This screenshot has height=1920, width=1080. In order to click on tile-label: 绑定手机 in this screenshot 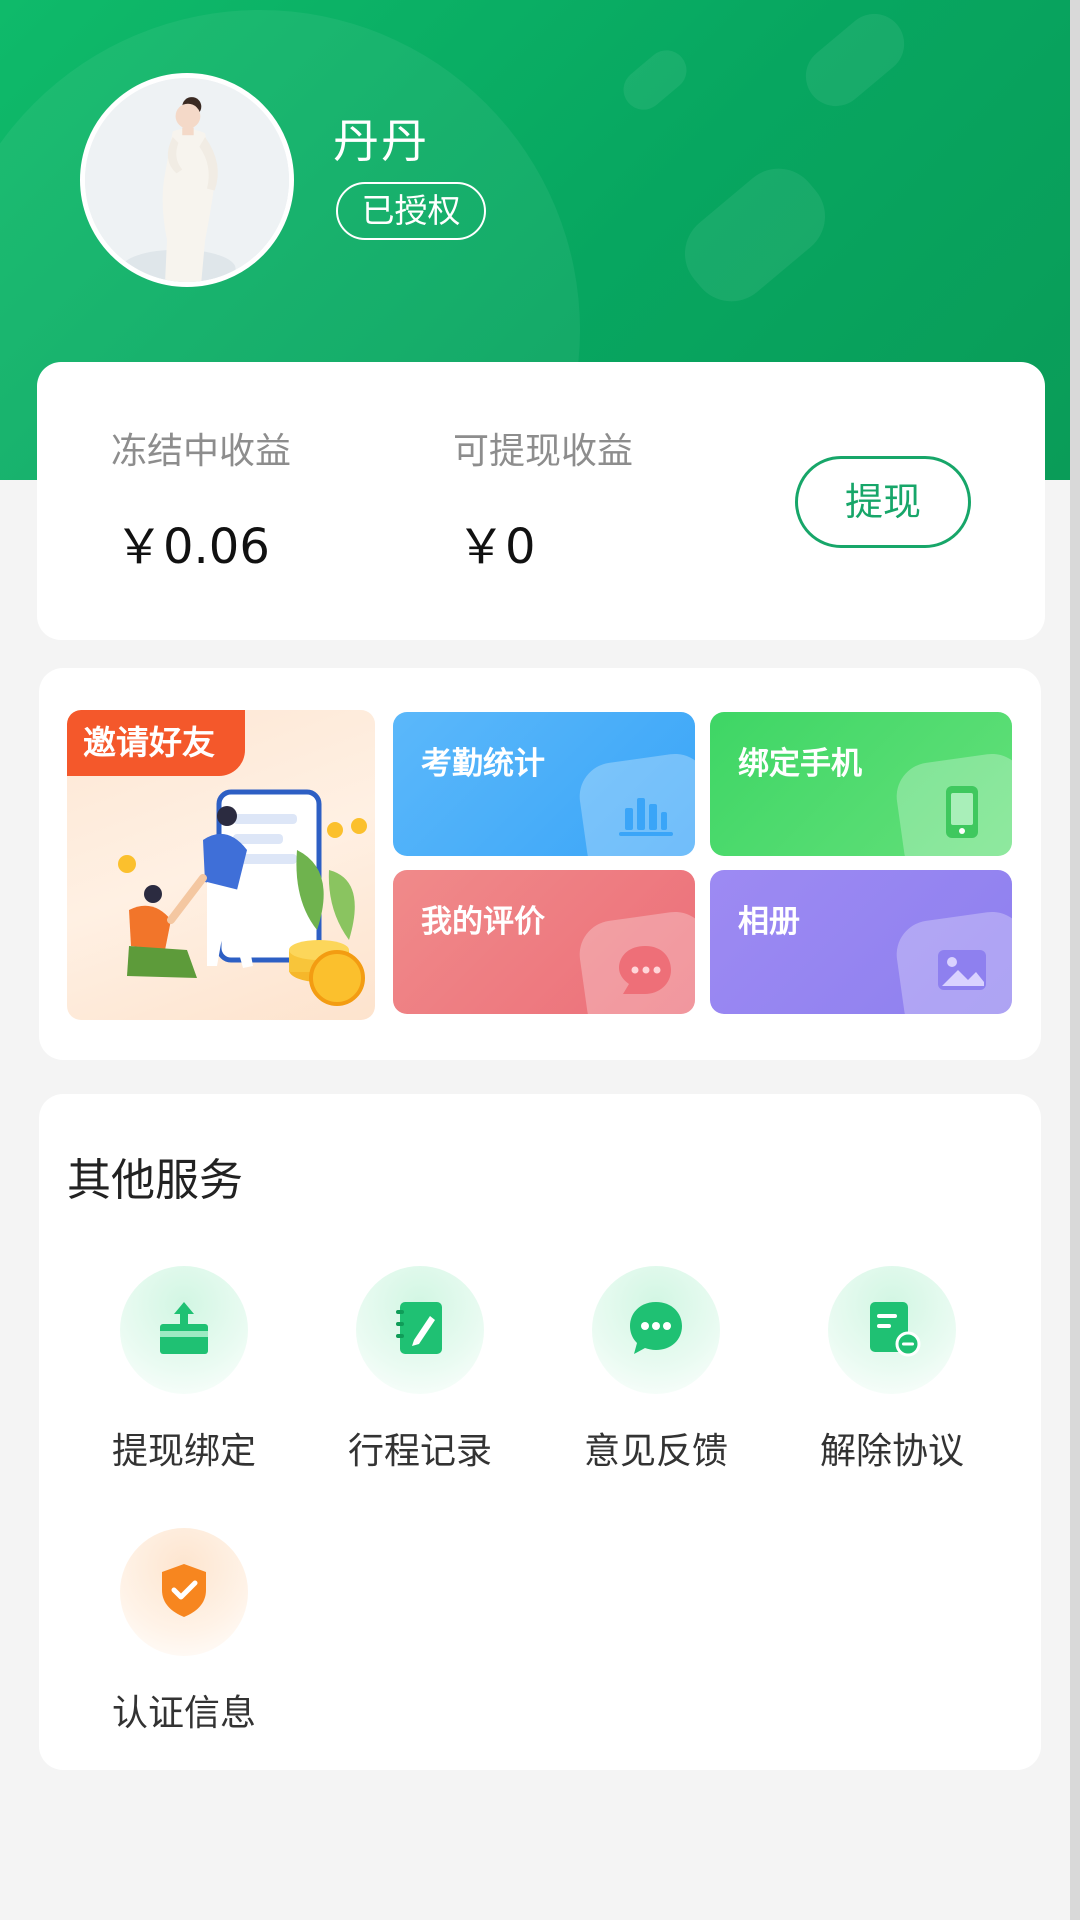, I will do `click(800, 764)`.